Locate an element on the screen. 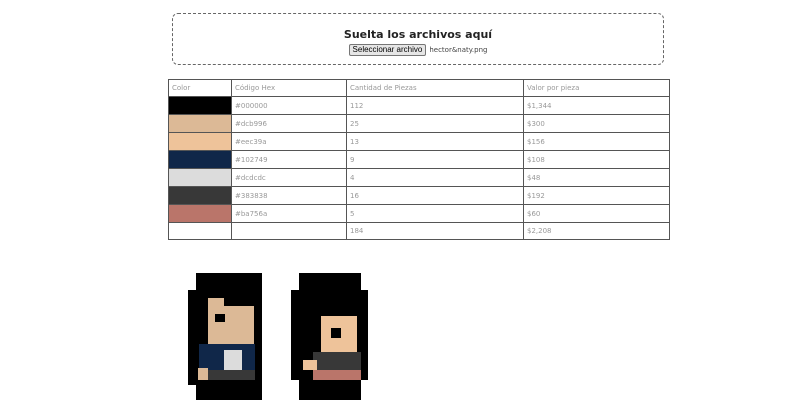  pixel-art-preview is located at coordinates (278, 336).